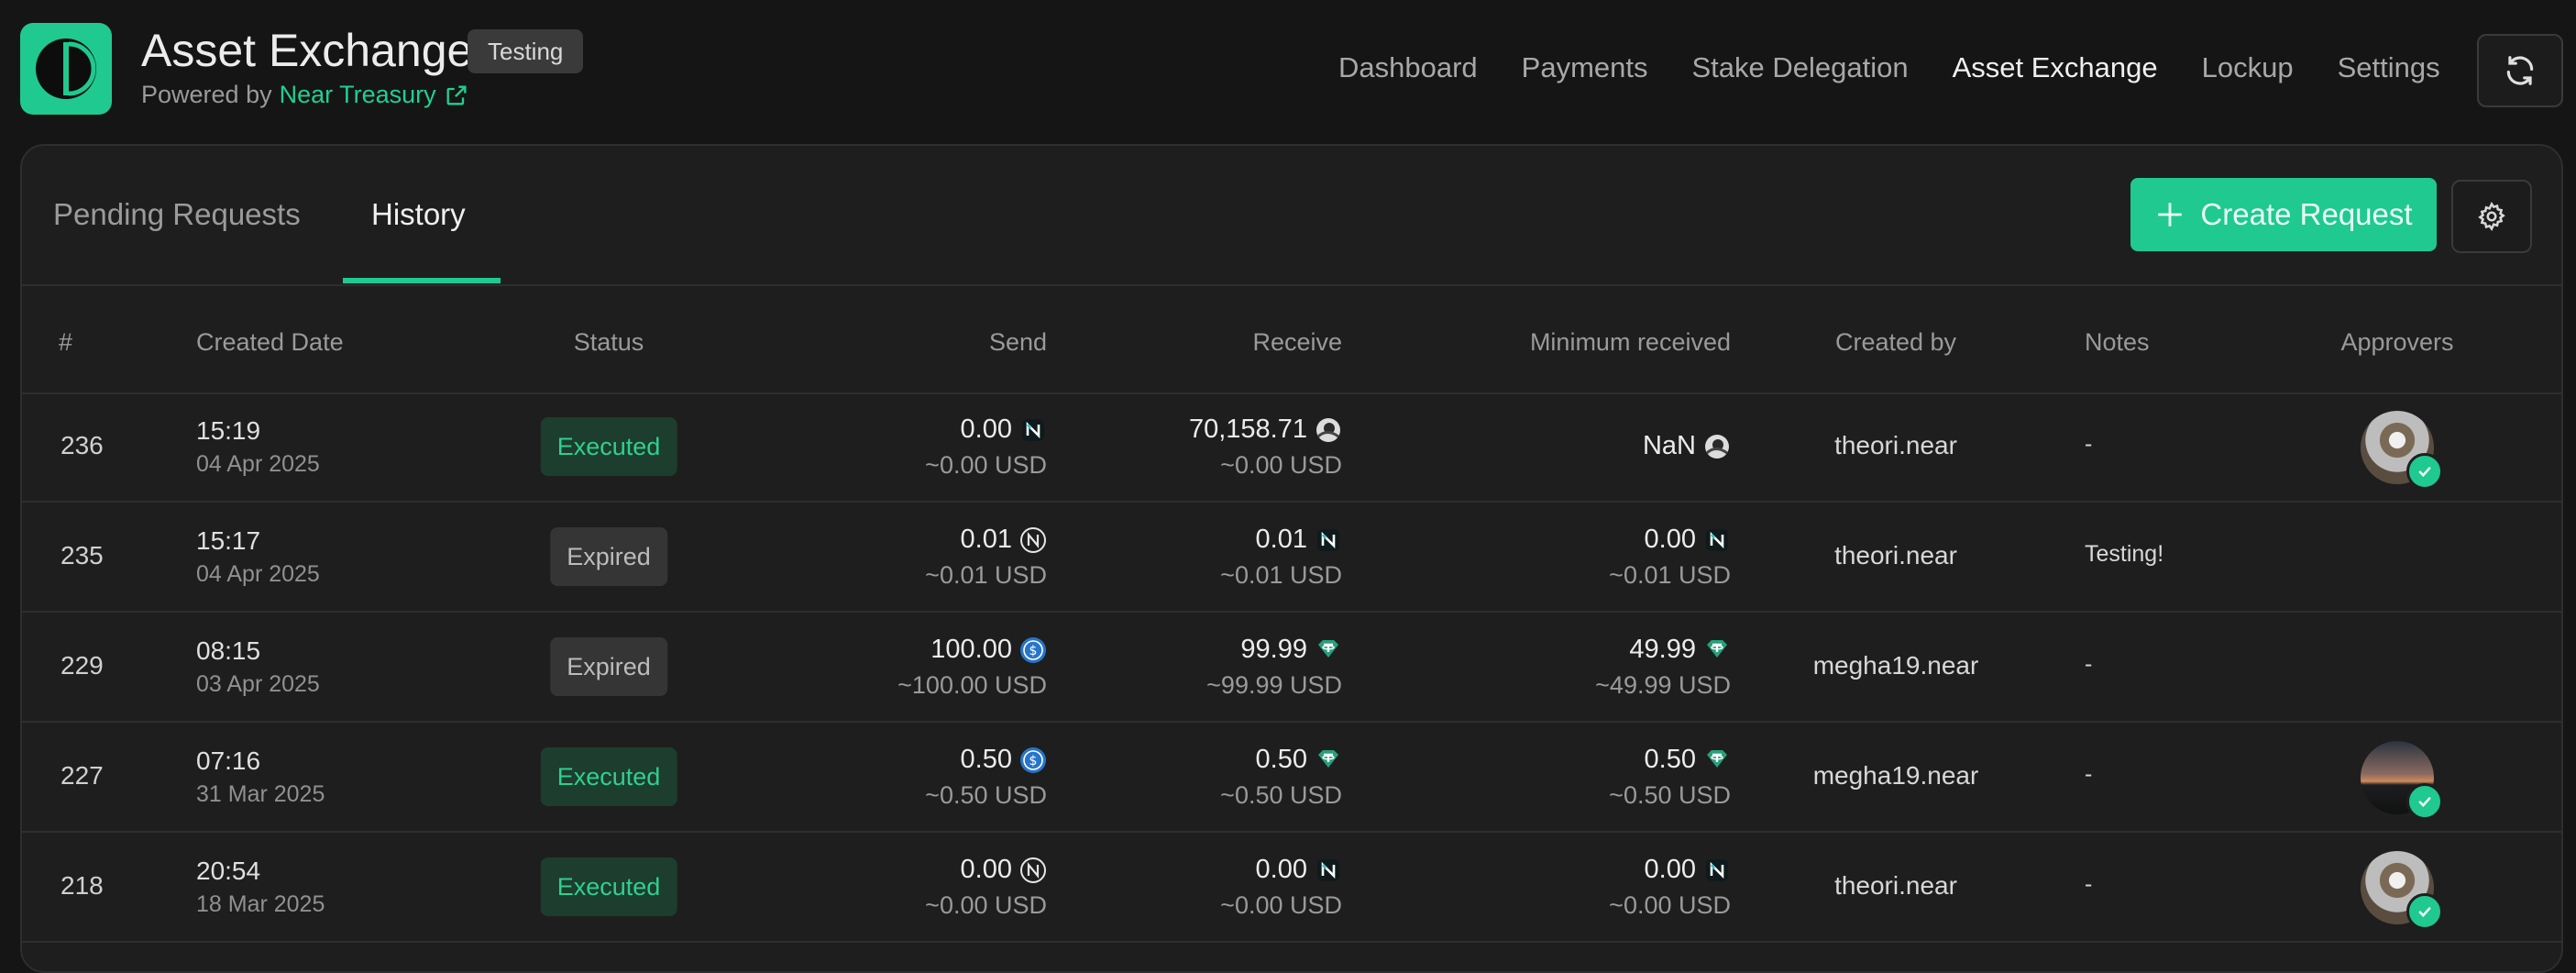 The height and width of the screenshot is (973, 2576). I want to click on table-settings-button, so click(2492, 216).